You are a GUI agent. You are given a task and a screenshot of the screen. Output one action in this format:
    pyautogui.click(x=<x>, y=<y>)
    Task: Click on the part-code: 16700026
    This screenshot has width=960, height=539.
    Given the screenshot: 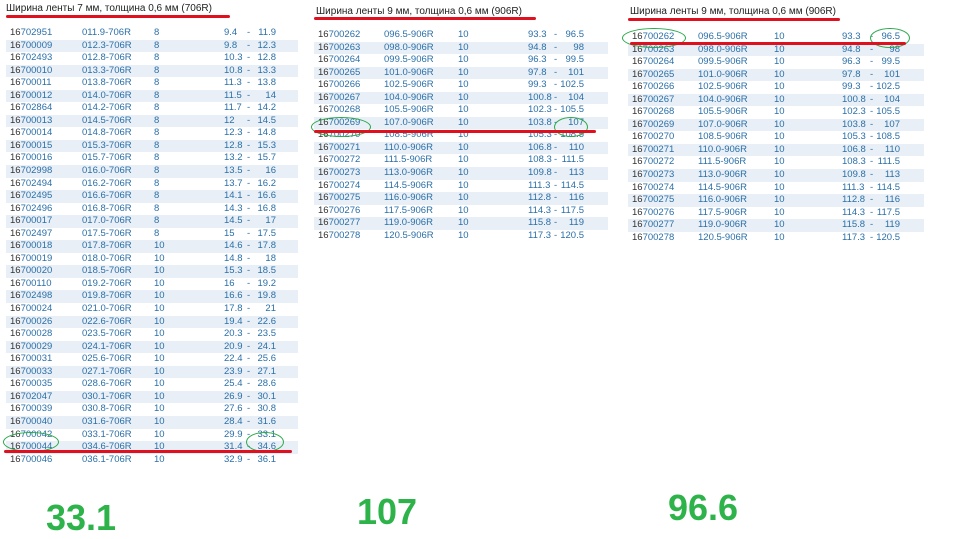 What is the action you would take?
    pyautogui.click(x=31, y=322)
    